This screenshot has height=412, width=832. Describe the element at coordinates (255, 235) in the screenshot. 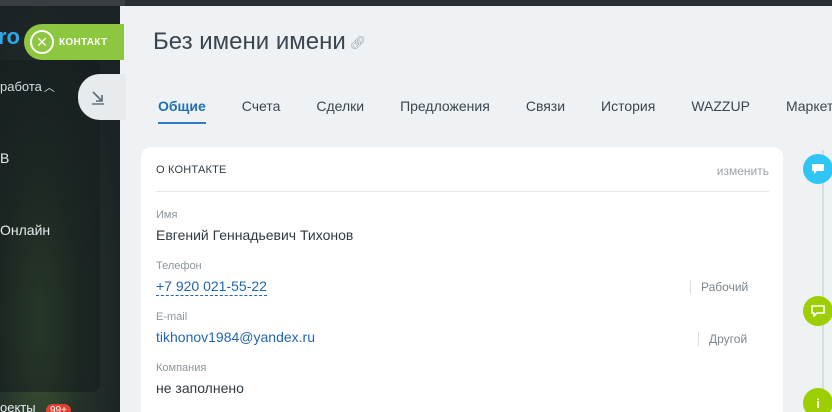

I see `contact-name-value: Евгений Геннадьевич Тихонов` at that location.